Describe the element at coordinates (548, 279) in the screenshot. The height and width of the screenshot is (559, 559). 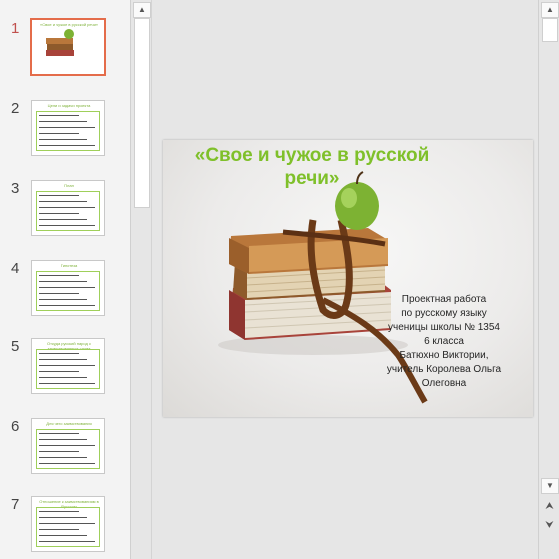
I see `editor-scrollbar: ▲ ▼ ⮝ ⮟` at that location.